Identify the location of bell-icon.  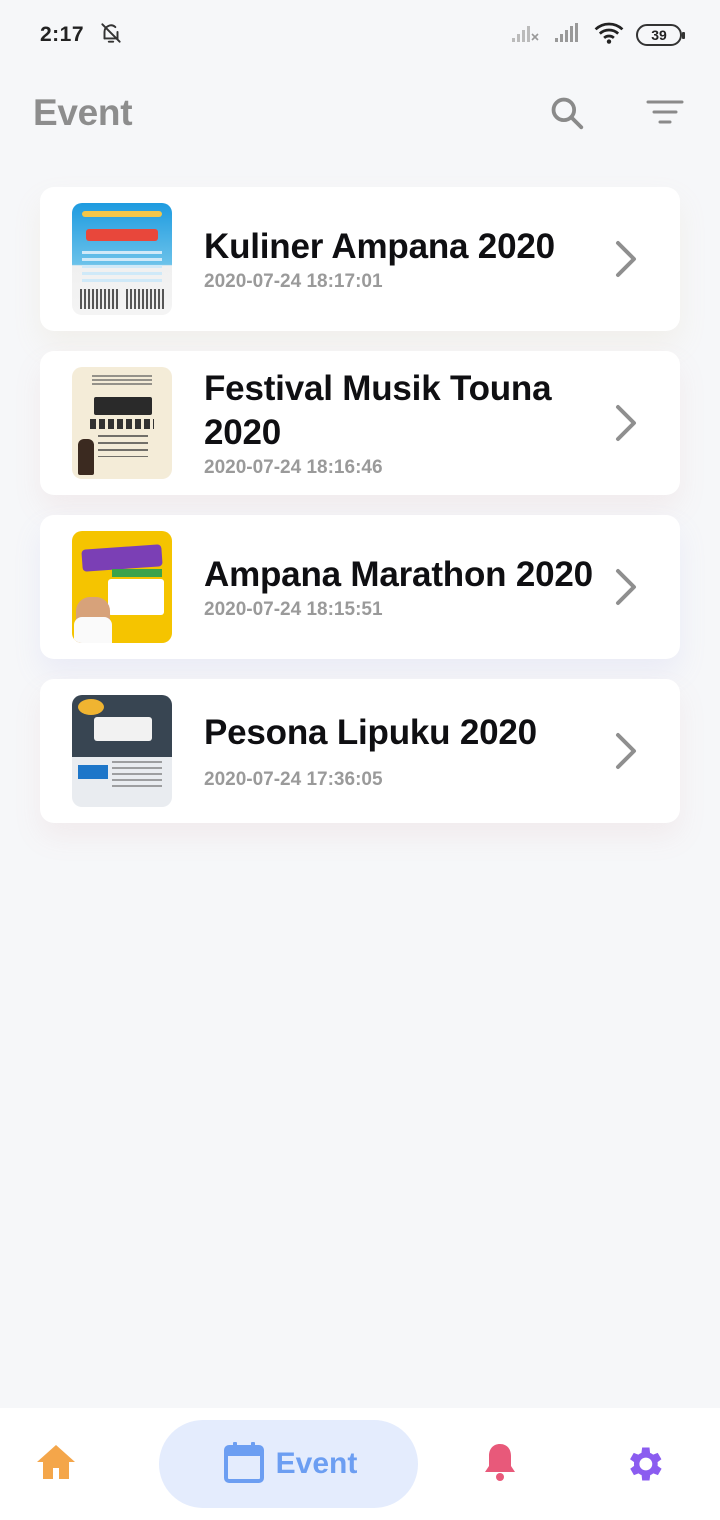
(500, 1464).